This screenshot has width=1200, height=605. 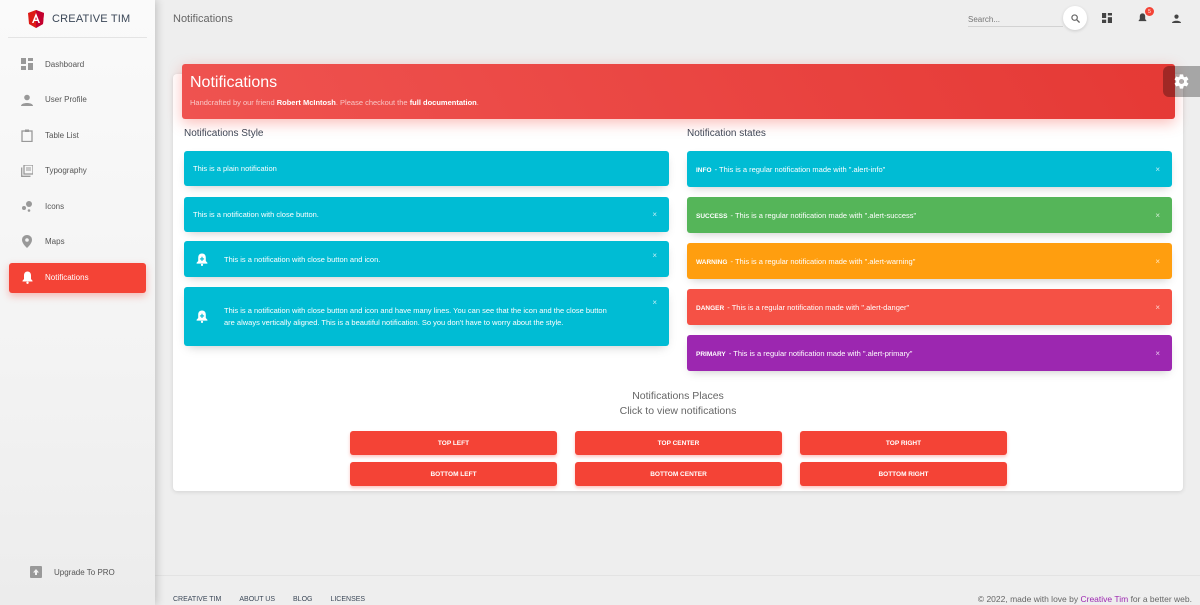 What do you see at coordinates (443, 102) in the screenshot?
I see `documentation-link: full documentation` at bounding box center [443, 102].